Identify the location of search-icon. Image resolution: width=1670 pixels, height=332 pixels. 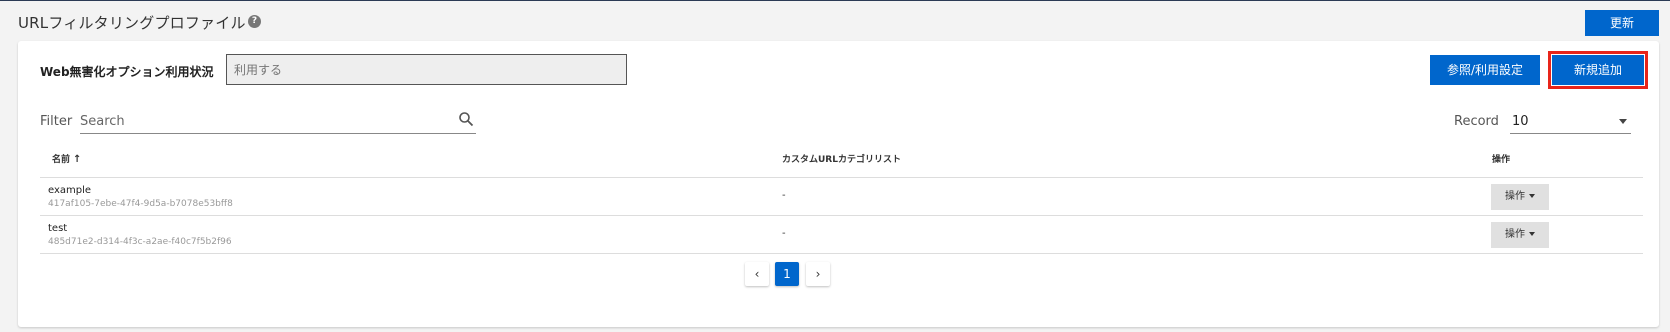
(466, 119).